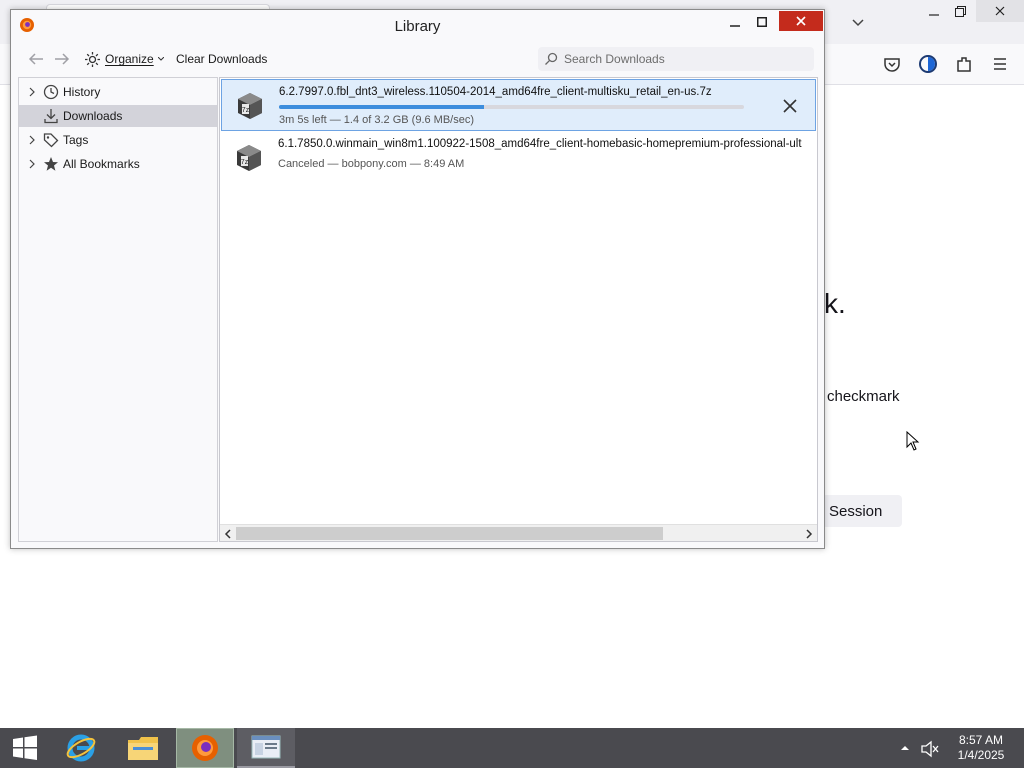  What do you see at coordinates (160, 59) in the screenshot?
I see `chevron-down-icon` at bounding box center [160, 59].